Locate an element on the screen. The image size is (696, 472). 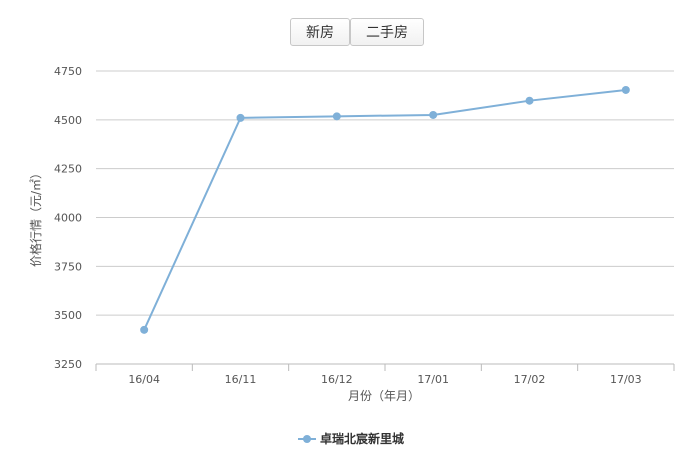
y-tick-label: 4500 is located at coordinates (68, 120).